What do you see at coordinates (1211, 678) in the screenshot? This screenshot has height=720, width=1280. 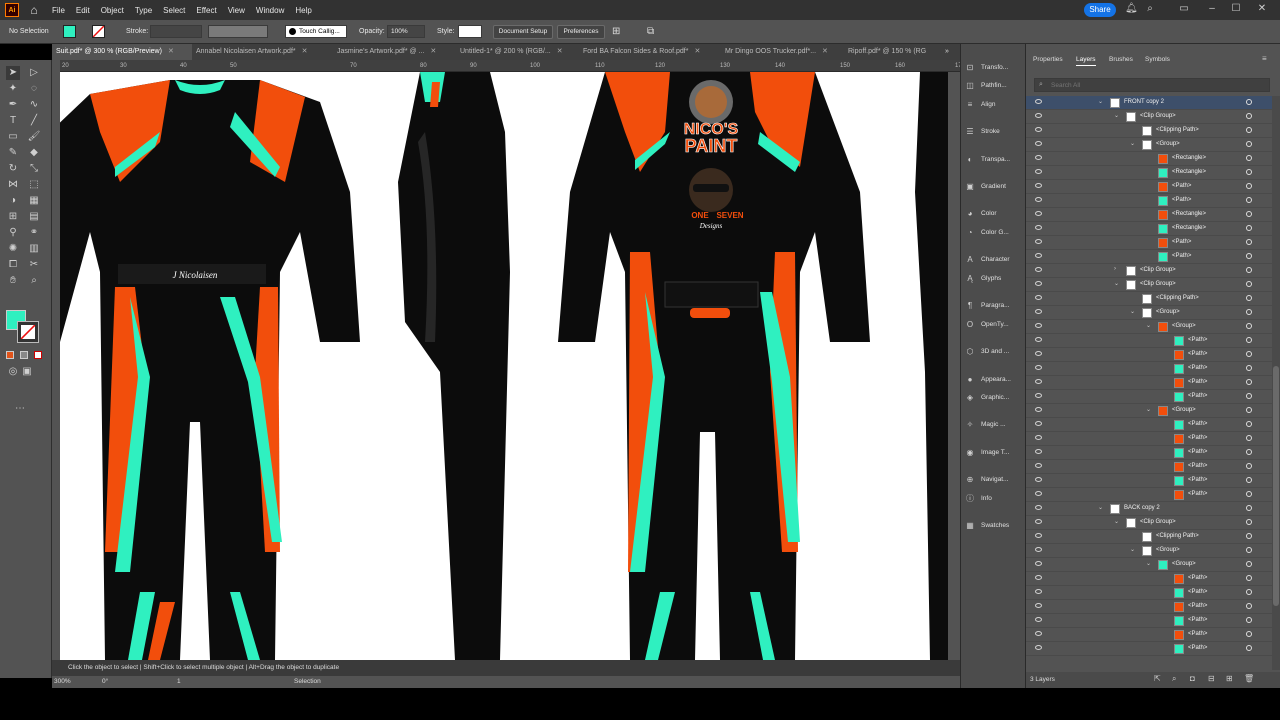 I see `new-sublayer-icon: ⊟` at bounding box center [1211, 678].